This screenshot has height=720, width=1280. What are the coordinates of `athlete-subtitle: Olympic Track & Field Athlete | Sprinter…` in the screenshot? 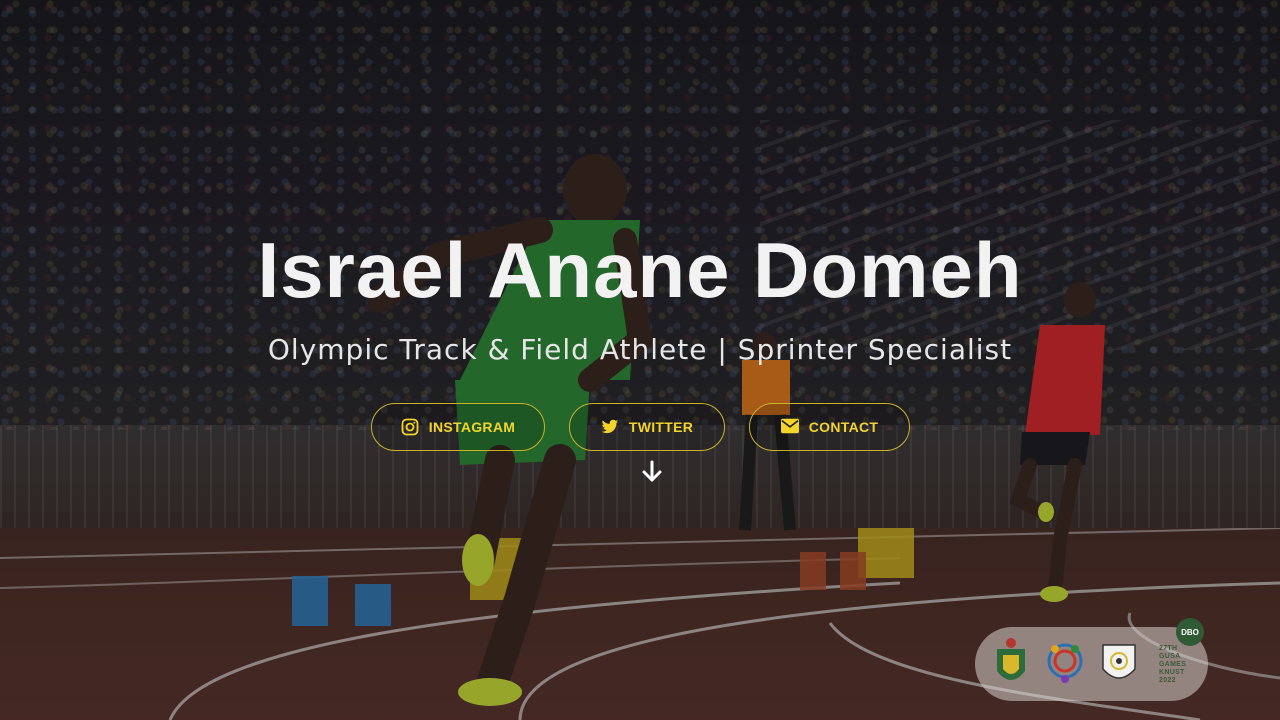 It's located at (640, 349).